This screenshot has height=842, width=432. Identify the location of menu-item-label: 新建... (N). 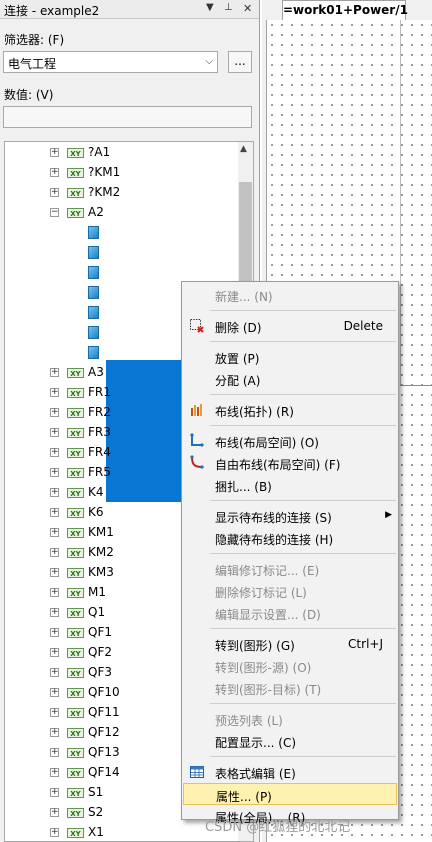
(244, 297).